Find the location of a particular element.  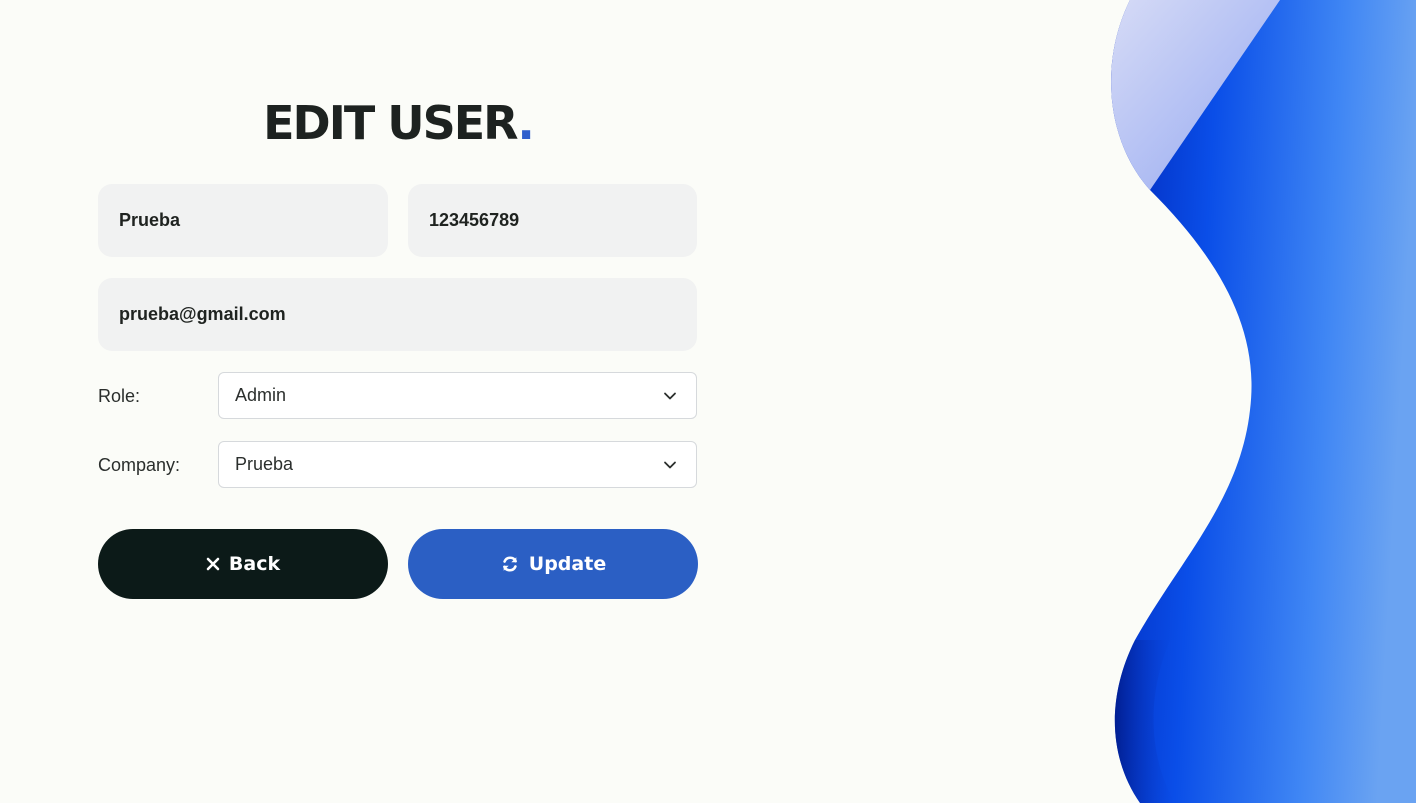

update-button: Update is located at coordinates (553, 564).